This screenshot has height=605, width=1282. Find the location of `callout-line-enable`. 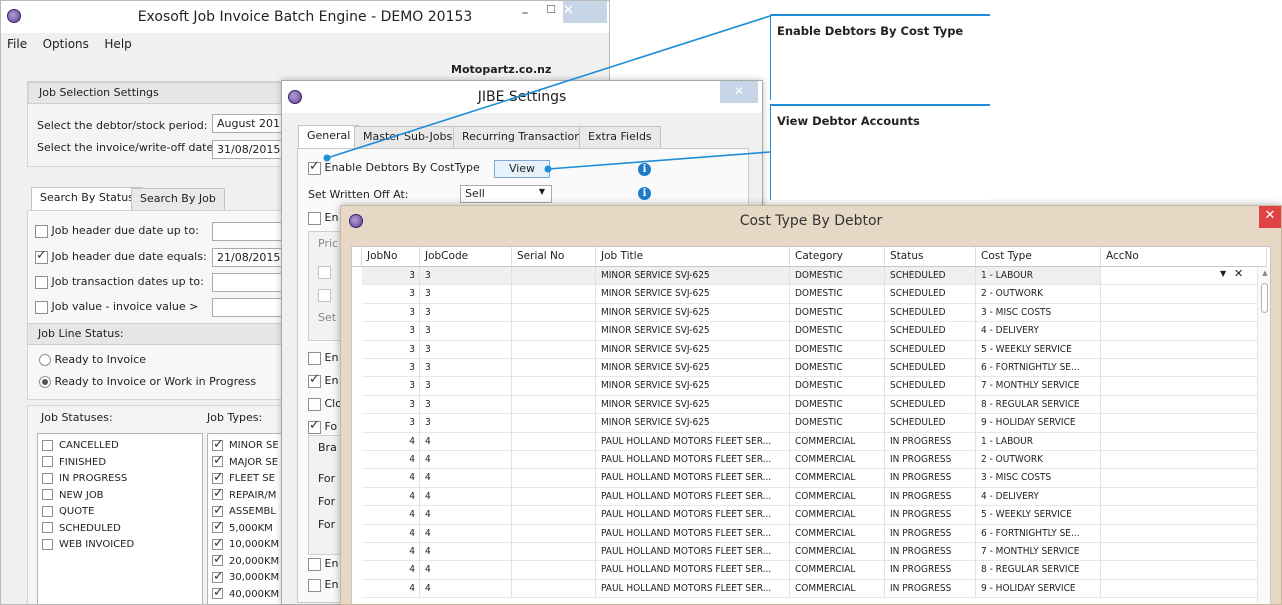

callout-line-enable is located at coordinates (548, 87).